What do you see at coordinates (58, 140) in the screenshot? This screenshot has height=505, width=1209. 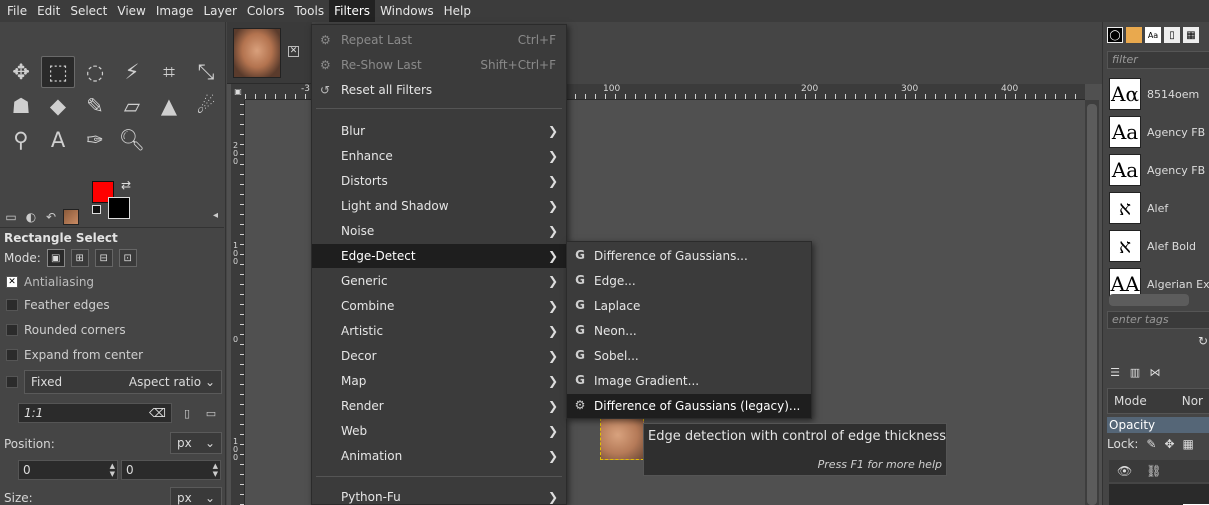 I see `text-tool-icon: A` at bounding box center [58, 140].